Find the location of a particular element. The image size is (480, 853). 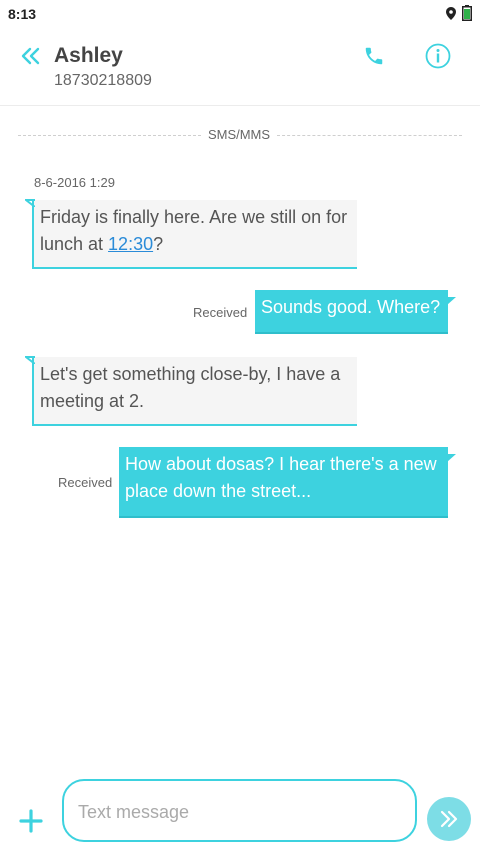

add-icon is located at coordinates (31, 821).